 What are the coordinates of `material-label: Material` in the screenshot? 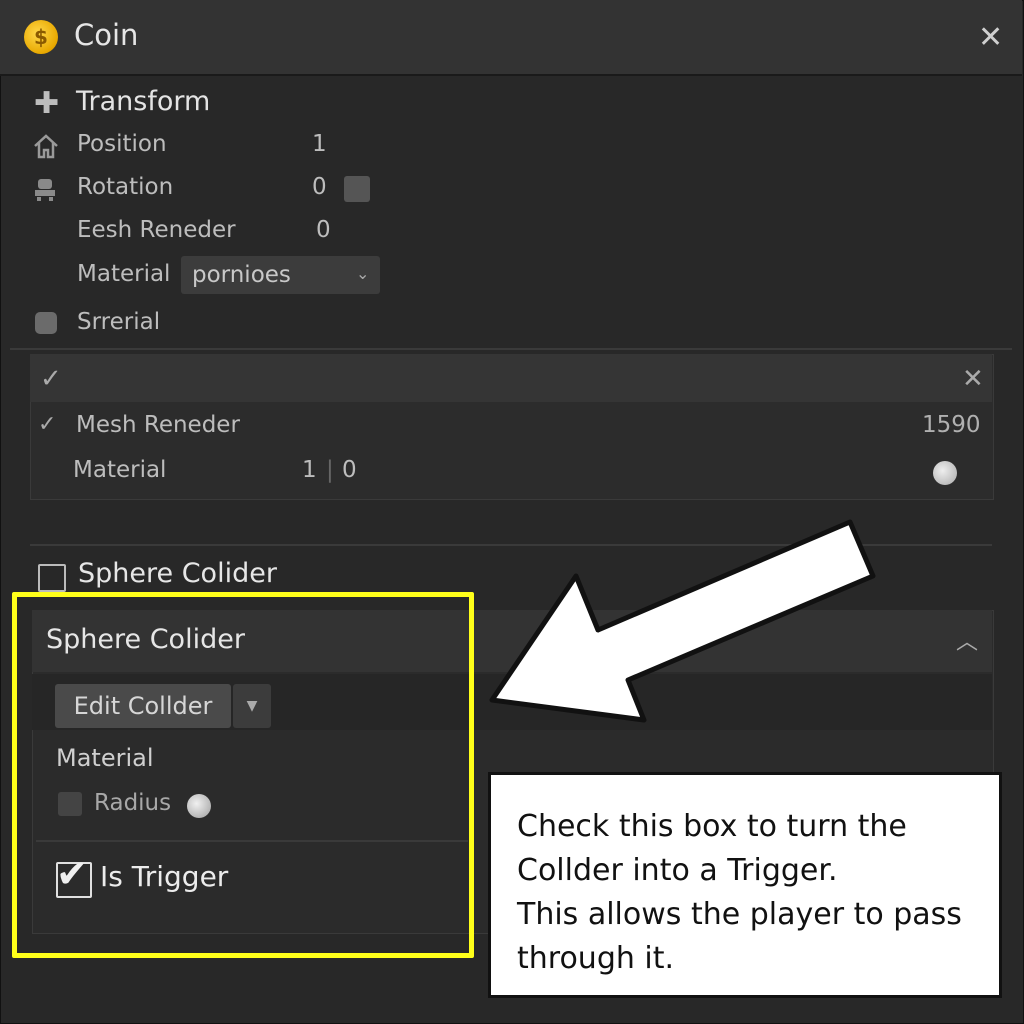 It's located at (124, 274).